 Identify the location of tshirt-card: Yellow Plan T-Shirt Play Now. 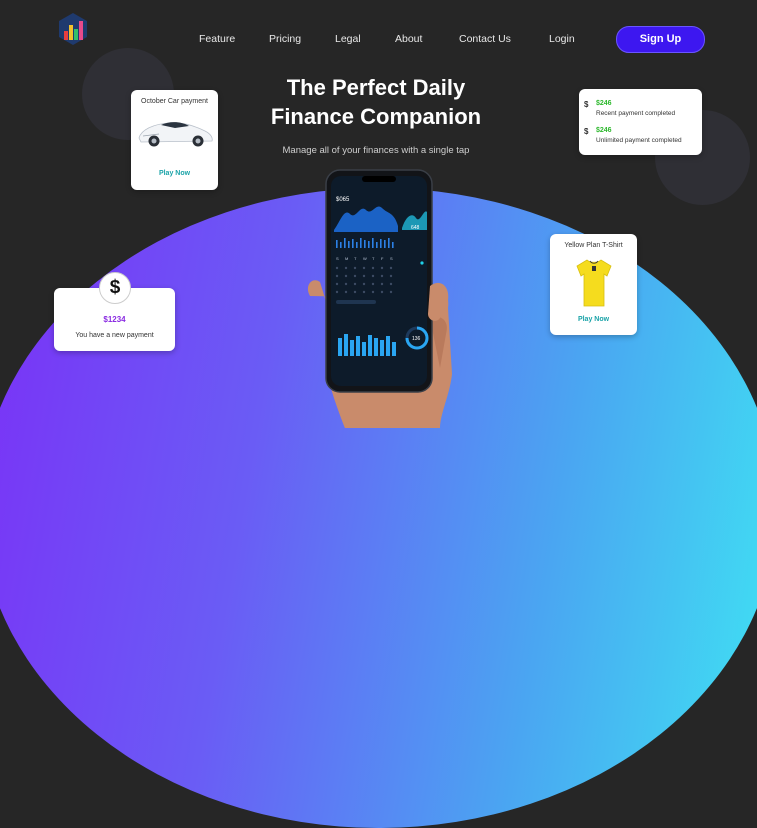
(593, 284).